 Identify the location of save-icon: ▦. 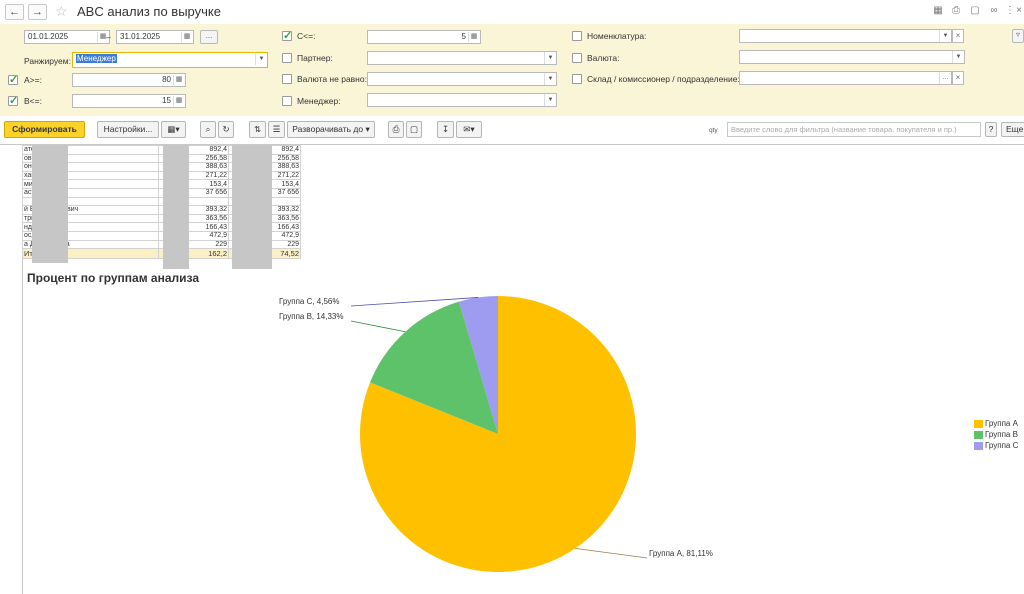
(938, 11).